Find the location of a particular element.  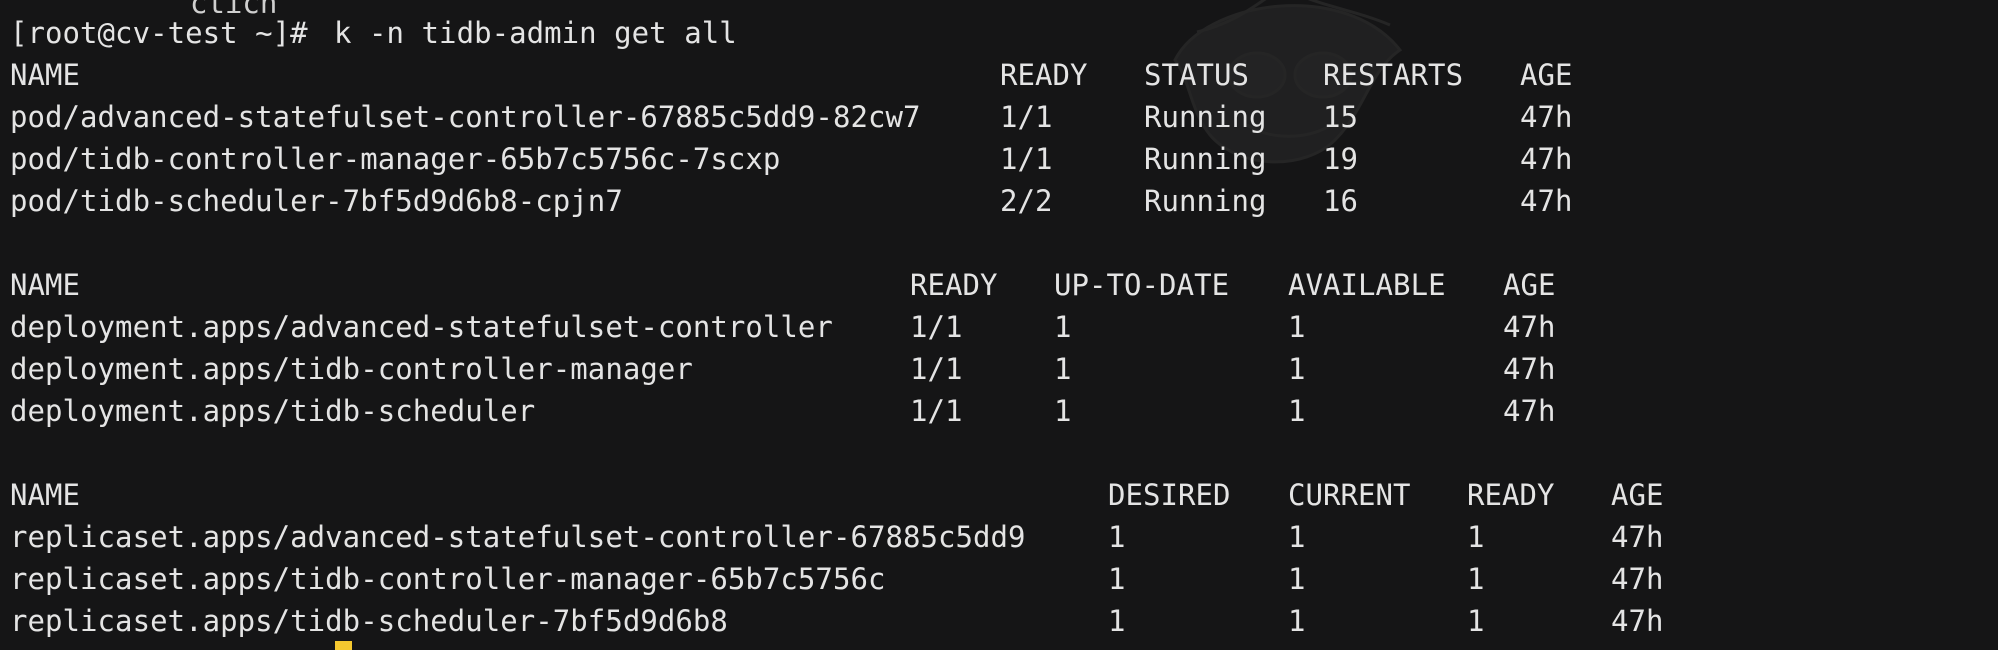

column-header: UP-TO-DATE is located at coordinates (1142, 285).